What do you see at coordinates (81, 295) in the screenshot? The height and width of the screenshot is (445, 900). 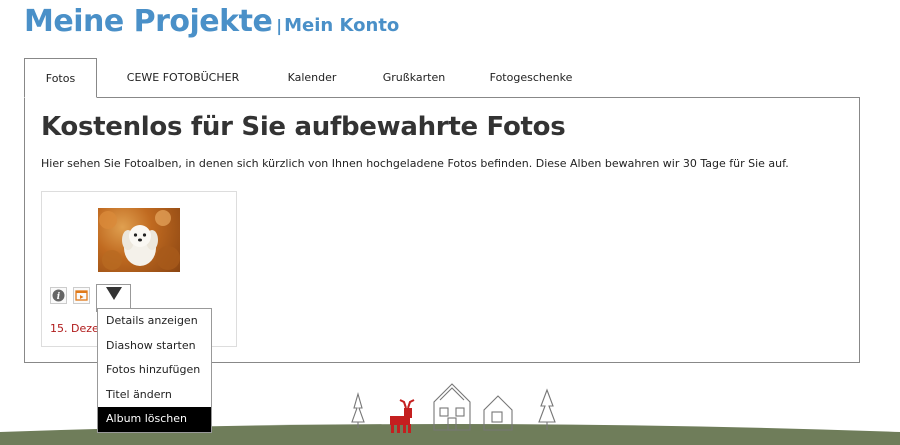 I see `slideshow-icon` at bounding box center [81, 295].